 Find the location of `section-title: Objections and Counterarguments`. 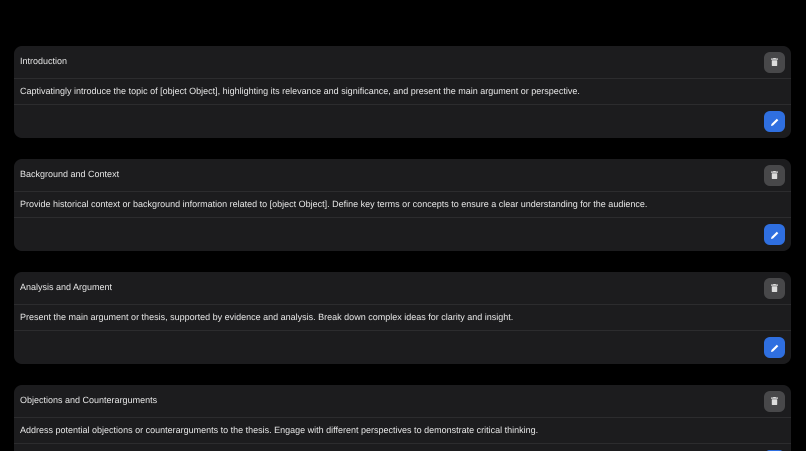

section-title: Objections and Counterarguments is located at coordinates (89, 401).